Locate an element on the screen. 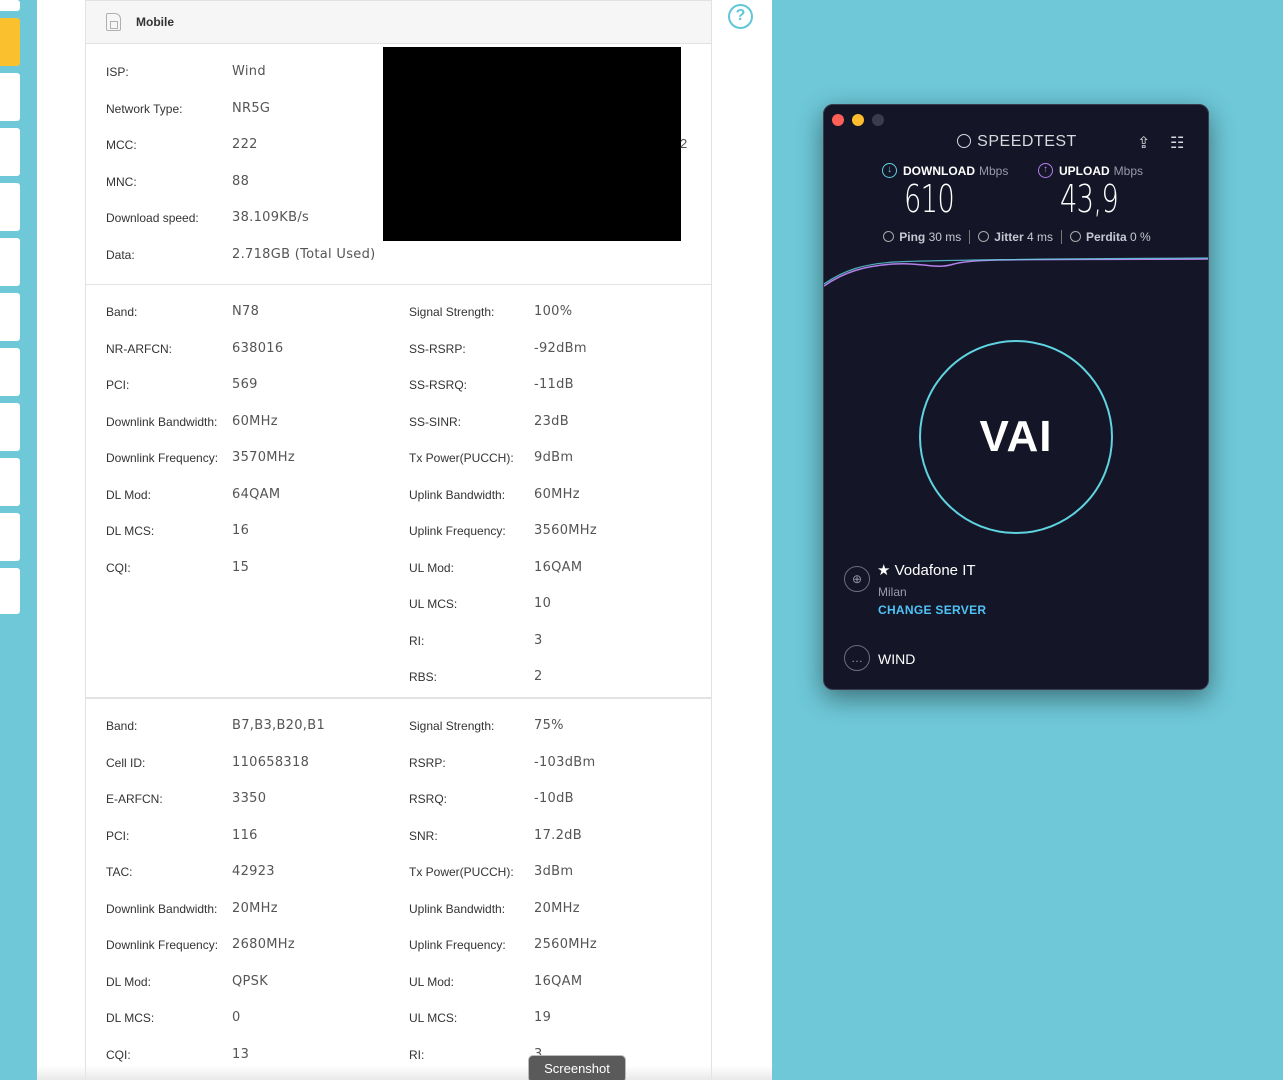 The width and height of the screenshot is (1283, 1080). field-label: Uplink Bandwidth: is located at coordinates (457, 494).